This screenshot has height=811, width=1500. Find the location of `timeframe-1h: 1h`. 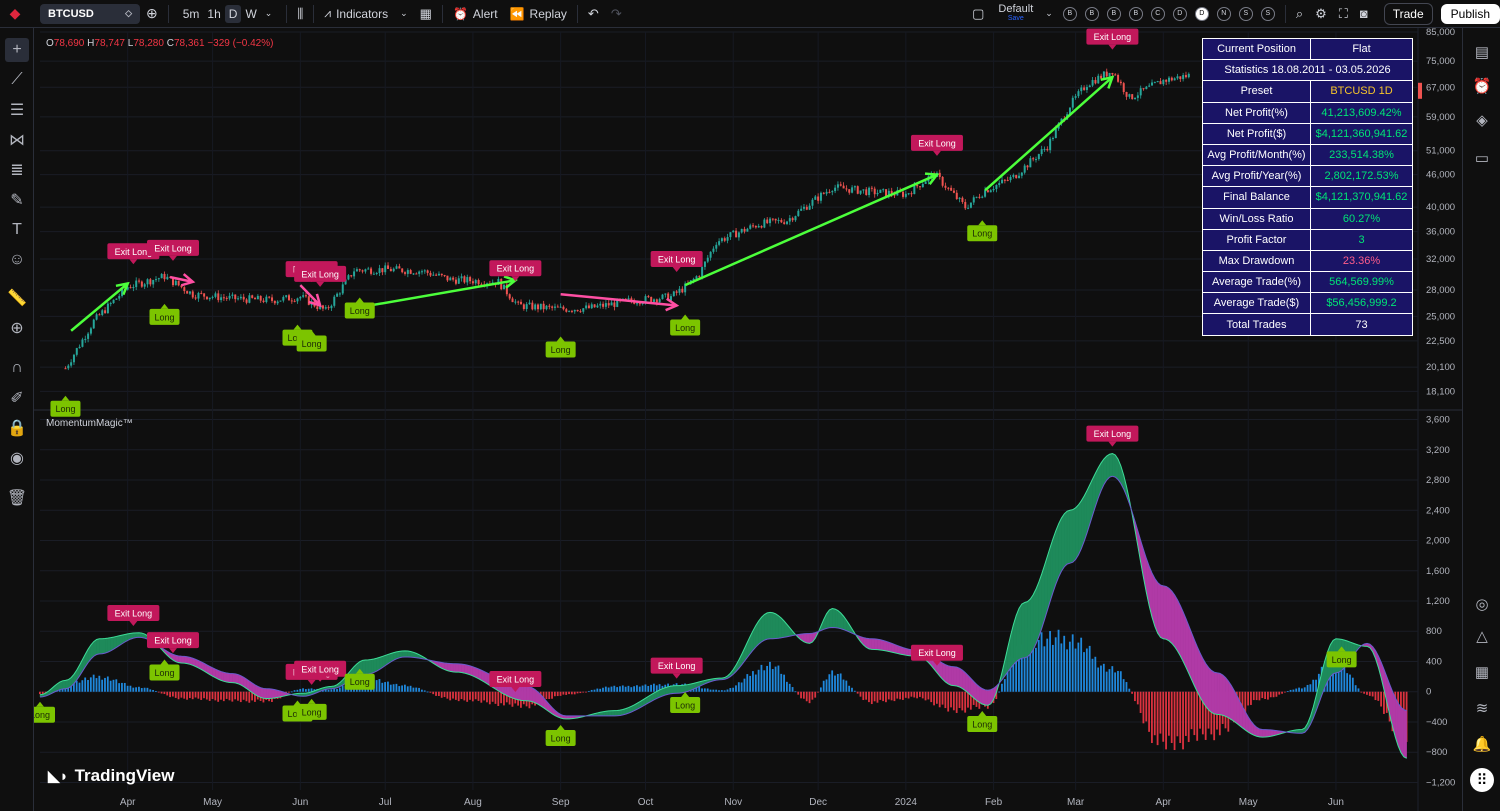

timeframe-1h: 1h is located at coordinates (213, 14).